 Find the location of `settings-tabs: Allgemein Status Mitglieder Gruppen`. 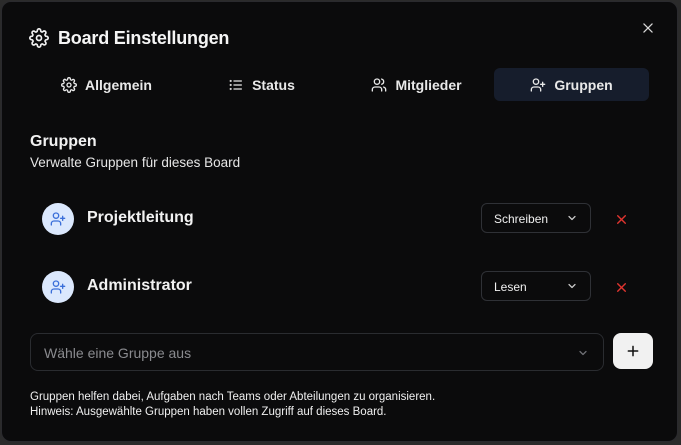

settings-tabs: Allgemein Status Mitglieder Gruppen is located at coordinates (339, 84).